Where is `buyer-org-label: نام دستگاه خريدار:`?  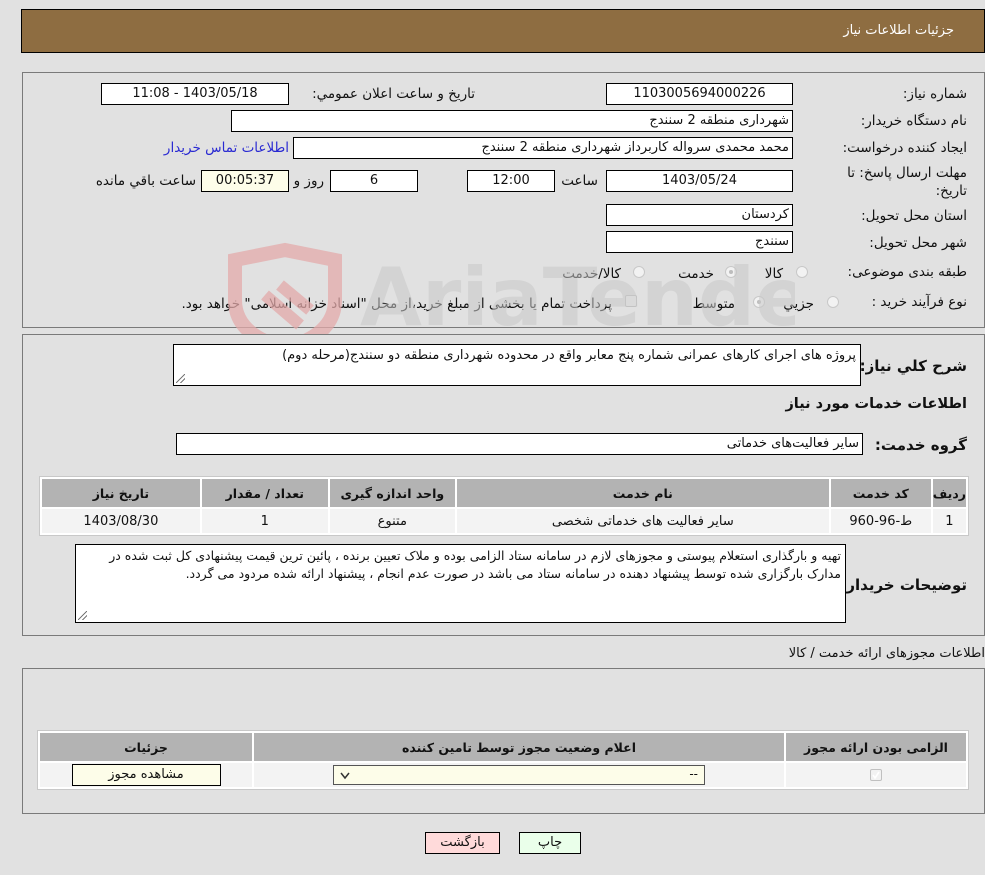
buyer-org-label: نام دستگاه خريدار: is located at coordinates (913, 121).